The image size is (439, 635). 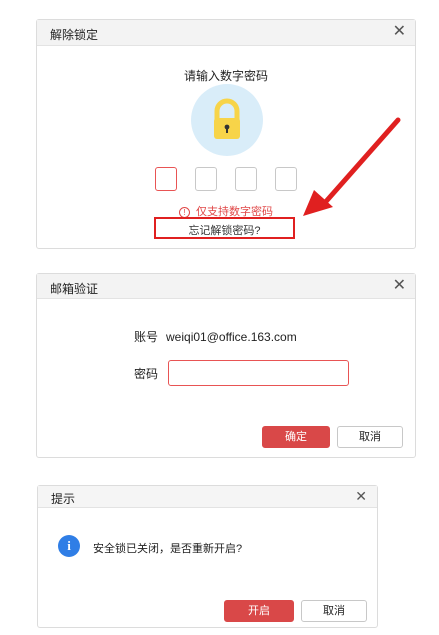 What do you see at coordinates (69, 546) in the screenshot?
I see `info-icon: i` at bounding box center [69, 546].